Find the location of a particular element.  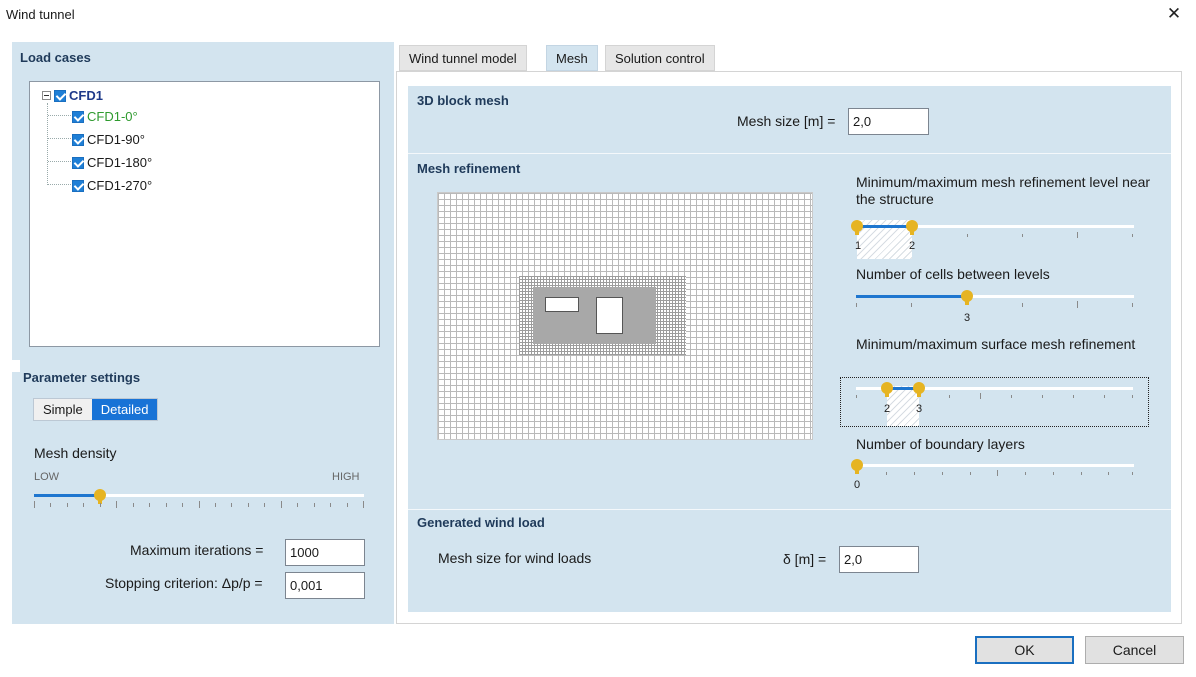

boundary-layers-slider: 0 is located at coordinates (993, 475).